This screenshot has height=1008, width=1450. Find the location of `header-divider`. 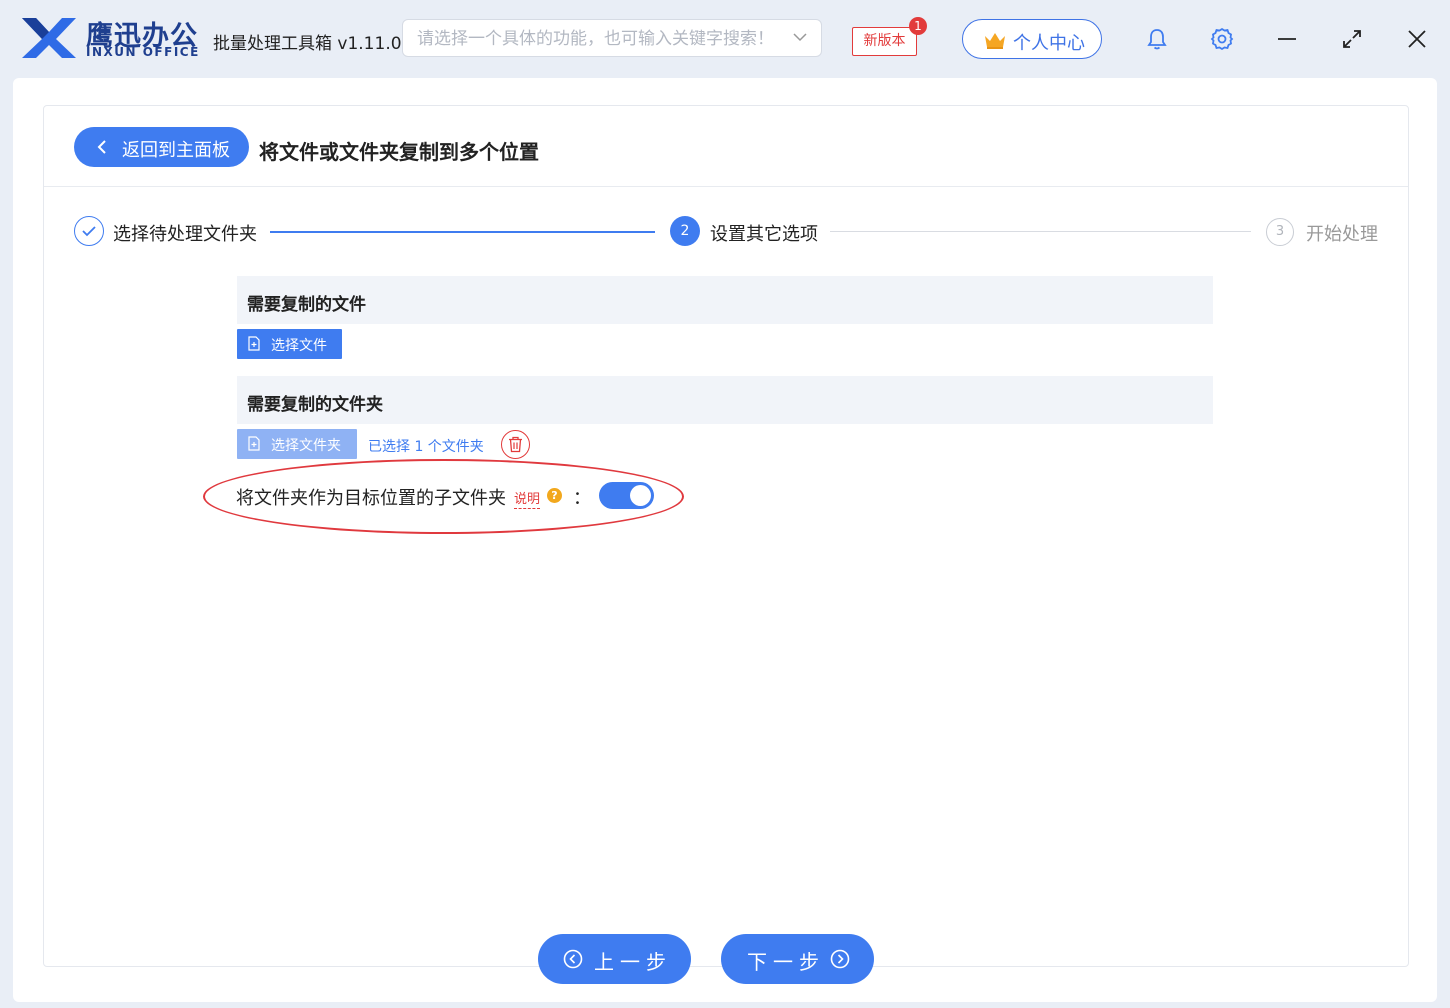

header-divider is located at coordinates (726, 186).